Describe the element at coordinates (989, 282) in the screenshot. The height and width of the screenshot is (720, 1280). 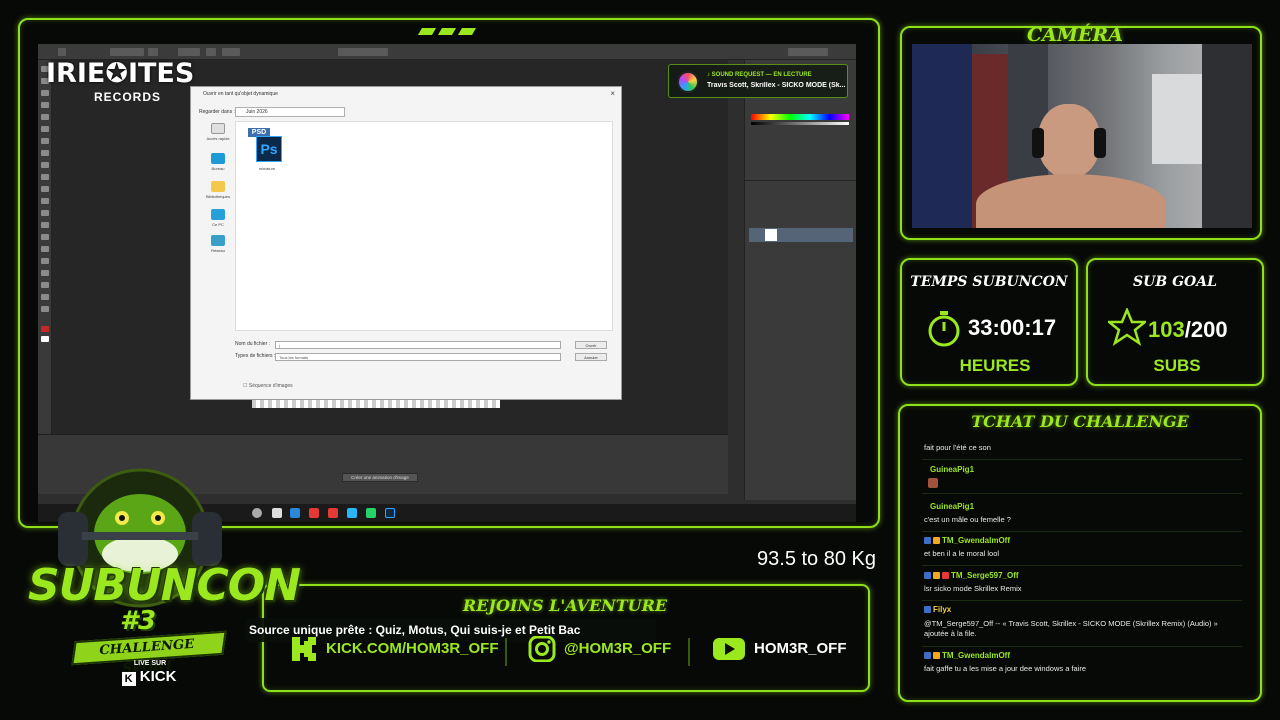
I see `timer-title: TEMPS SUBUNCON` at that location.